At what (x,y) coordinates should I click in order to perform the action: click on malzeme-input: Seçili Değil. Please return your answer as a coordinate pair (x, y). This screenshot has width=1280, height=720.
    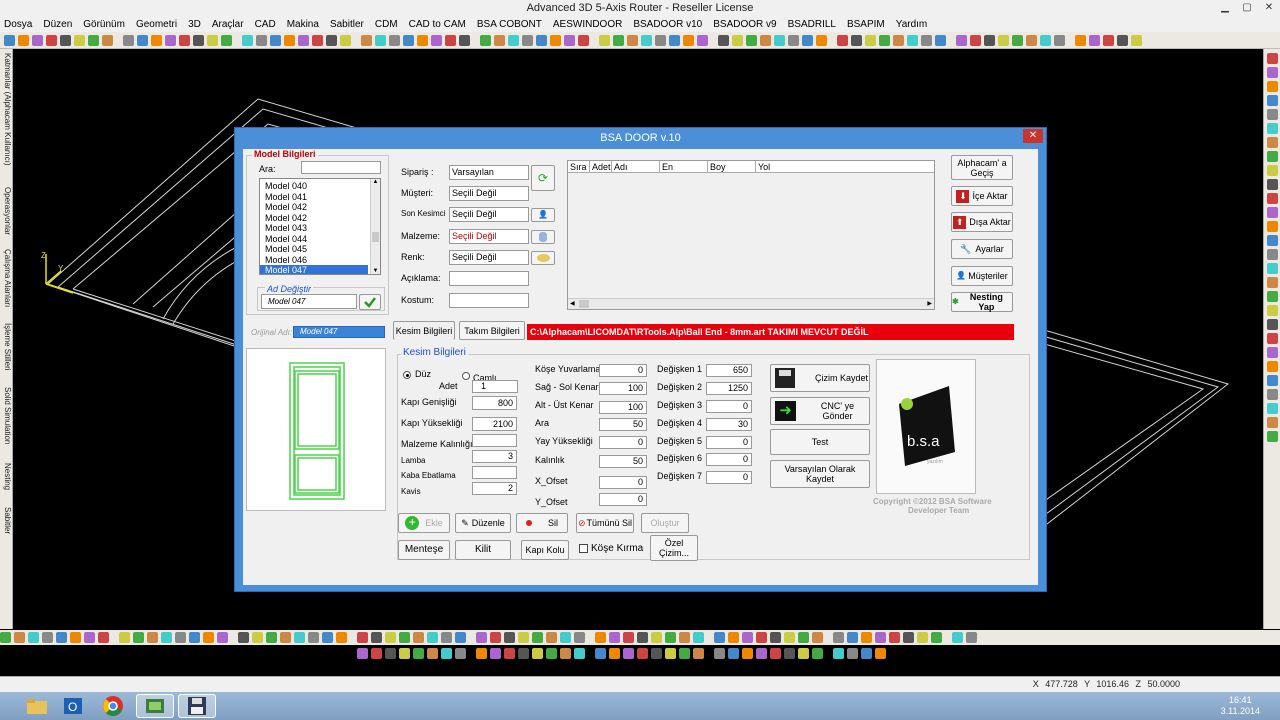
    Looking at the image, I should click on (489, 236).